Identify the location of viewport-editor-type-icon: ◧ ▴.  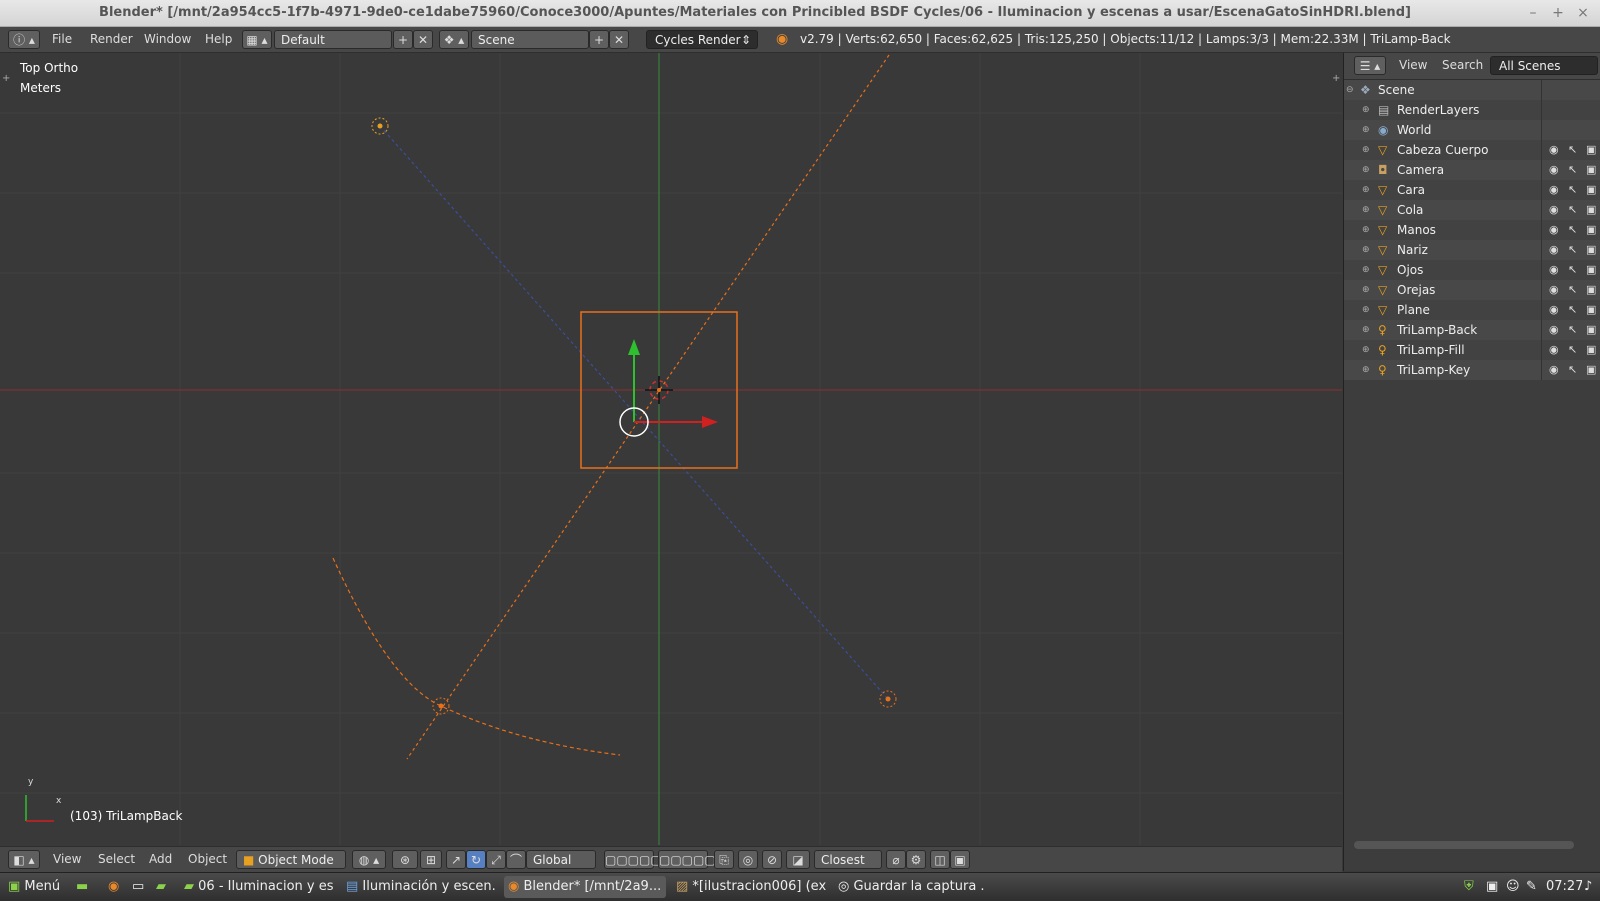
(24, 859).